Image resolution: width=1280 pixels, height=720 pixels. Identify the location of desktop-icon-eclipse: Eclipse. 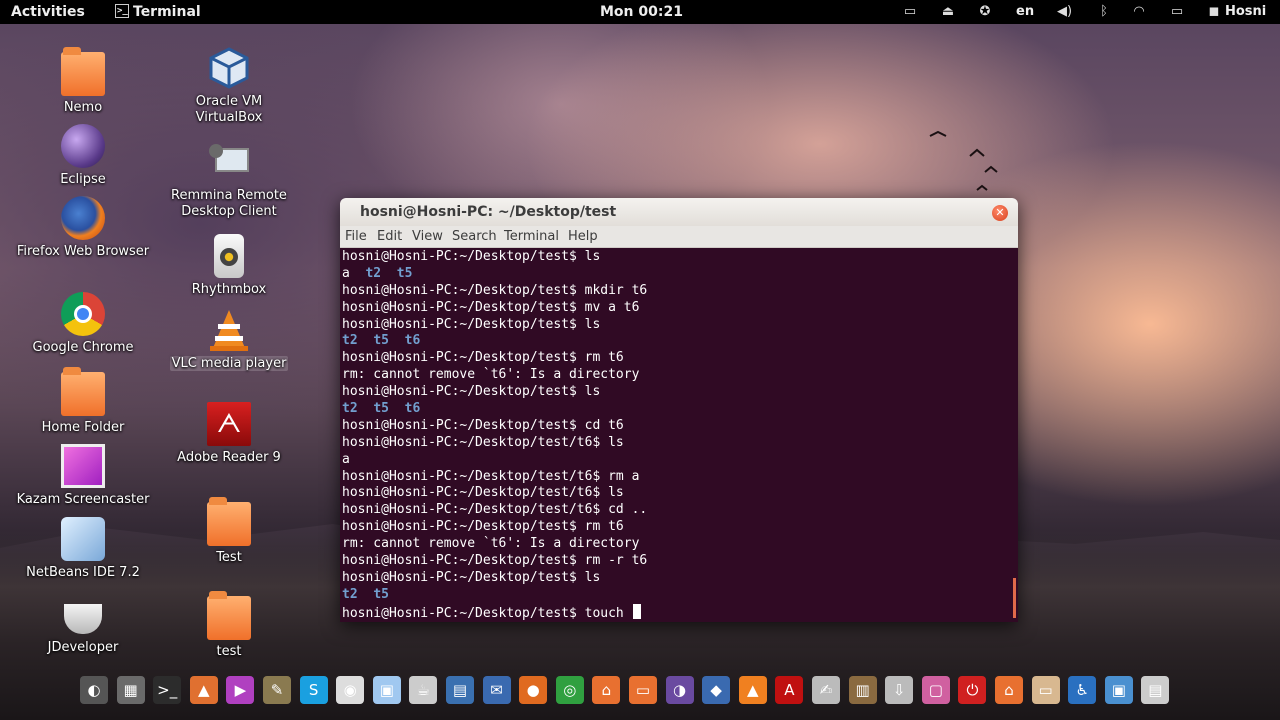
(83, 156).